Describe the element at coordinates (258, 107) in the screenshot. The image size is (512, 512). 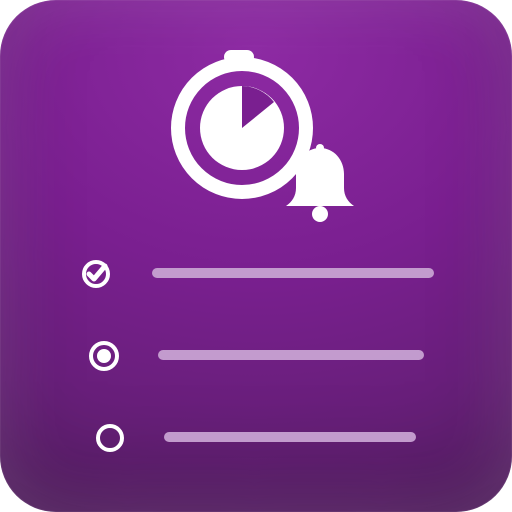
I see `stopwatch-wedge` at that location.